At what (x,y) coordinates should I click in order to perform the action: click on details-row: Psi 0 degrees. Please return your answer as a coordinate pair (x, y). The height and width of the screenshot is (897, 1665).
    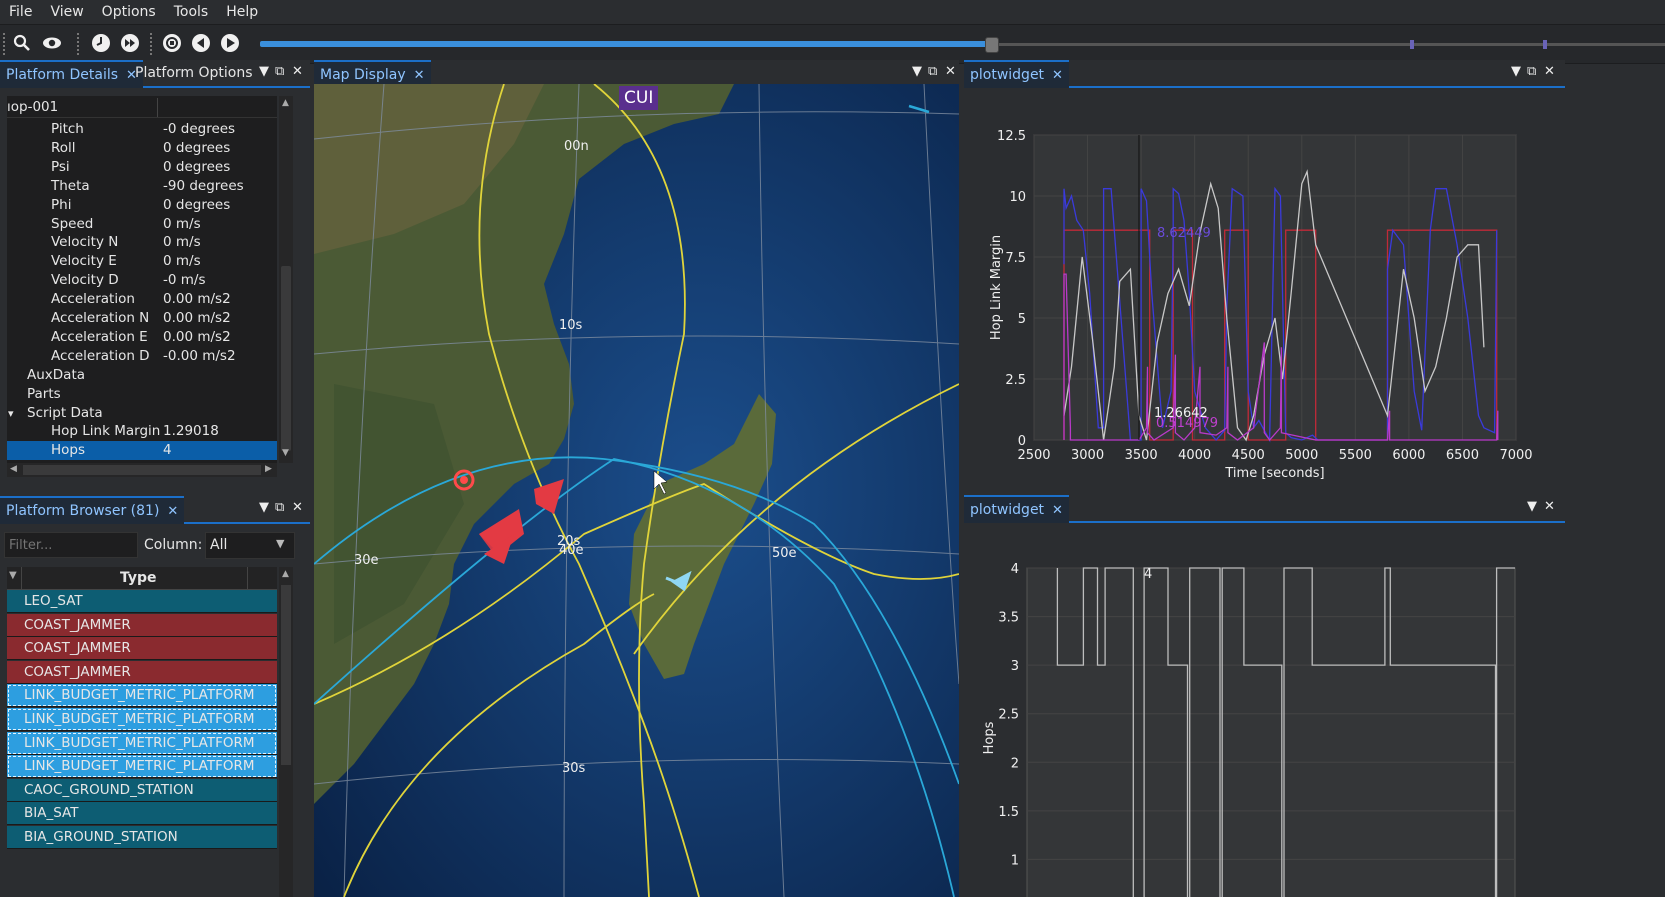
    Looking at the image, I should click on (142, 167).